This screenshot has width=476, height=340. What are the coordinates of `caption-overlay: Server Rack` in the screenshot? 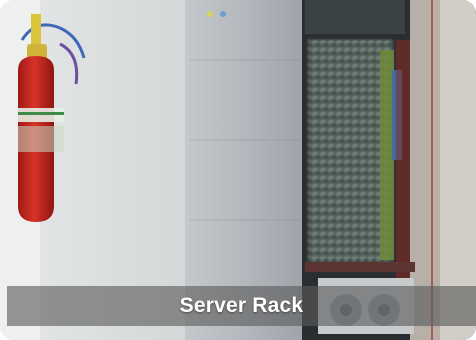 It's located at (241, 306).